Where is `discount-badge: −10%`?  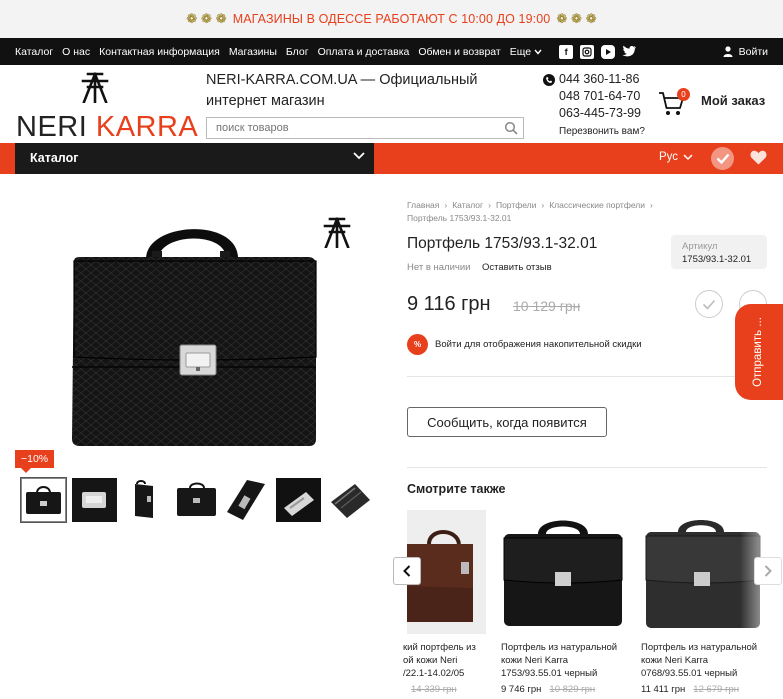
discount-badge: −10% is located at coordinates (35, 461).